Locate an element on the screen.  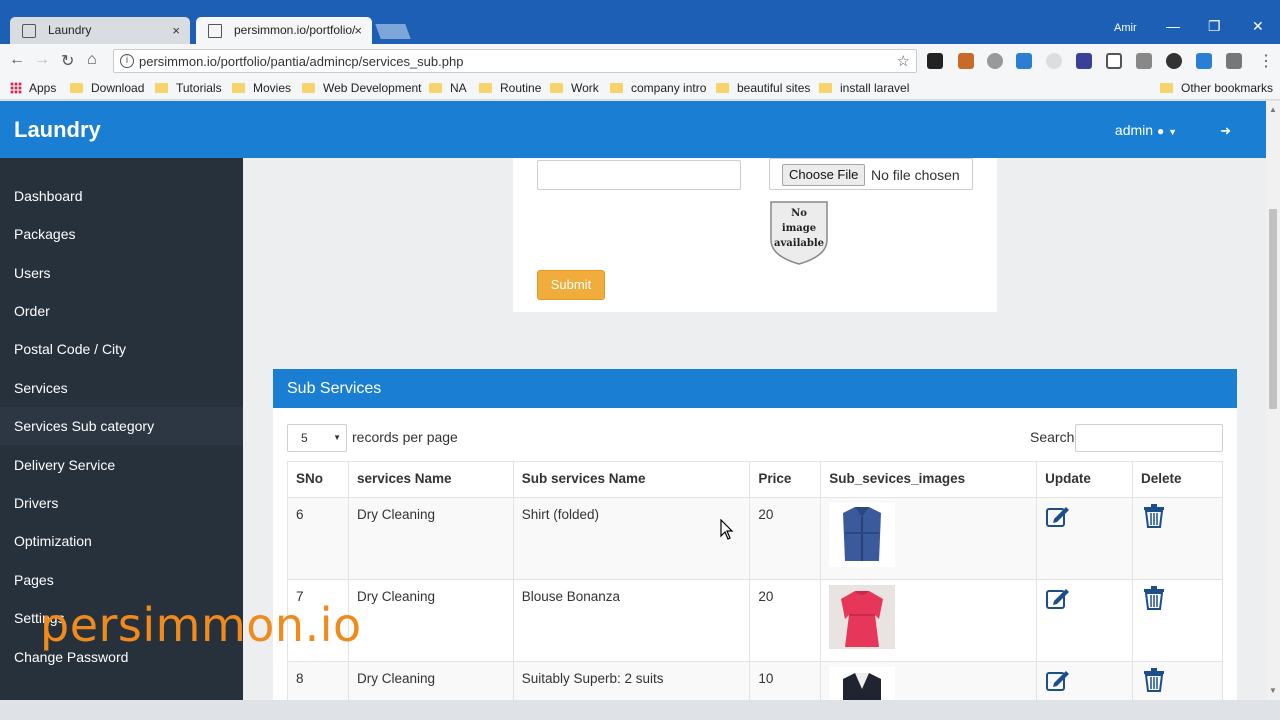
menu-kebab-icon: ⋮ is located at coordinates (1266, 61).